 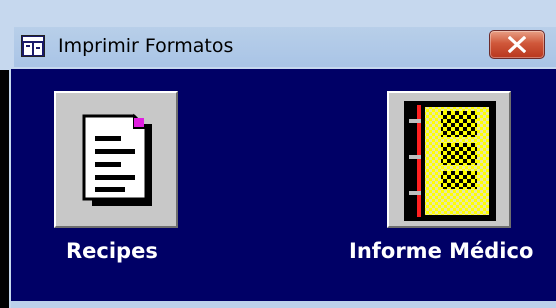 I want to click on medical-report-book-icon, so click(x=450, y=161).